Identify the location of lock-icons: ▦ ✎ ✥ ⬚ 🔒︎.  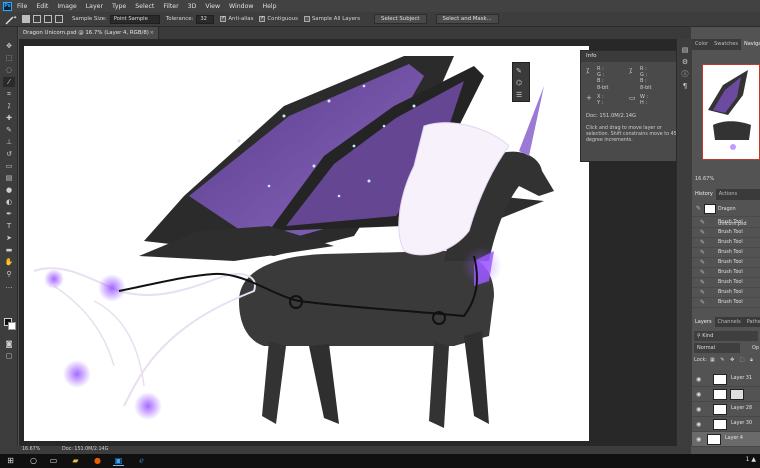
(732, 360).